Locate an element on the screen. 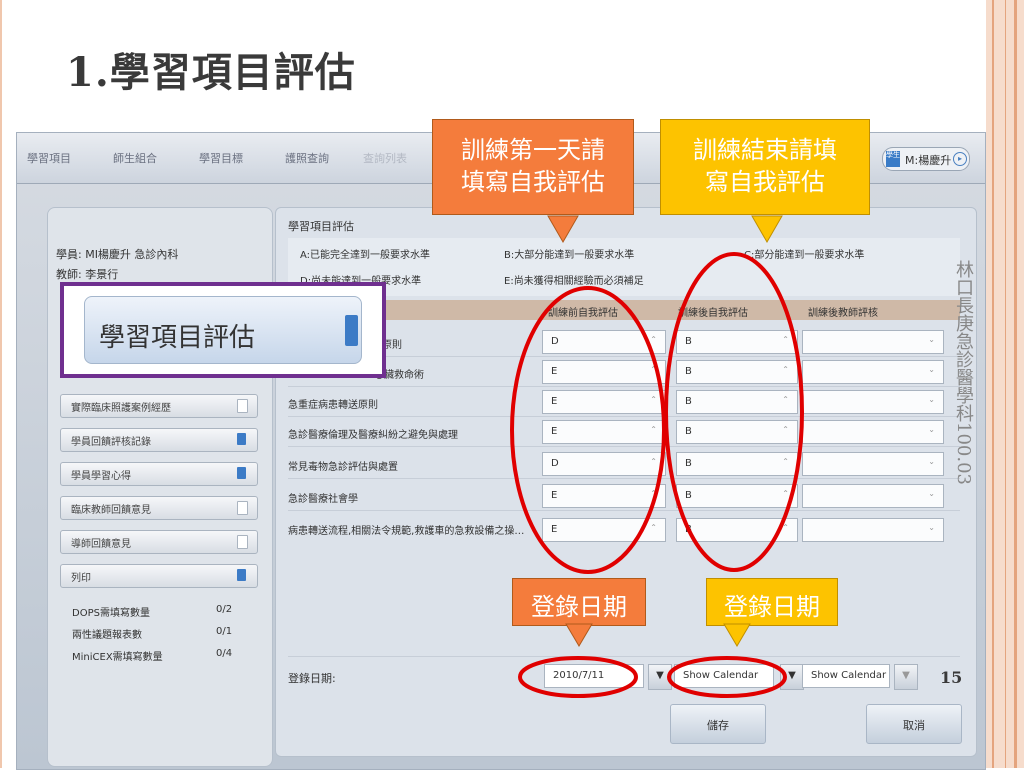 The height and width of the screenshot is (770, 1024). menu-label: 學員回饋評核記錄 is located at coordinates (111, 442).